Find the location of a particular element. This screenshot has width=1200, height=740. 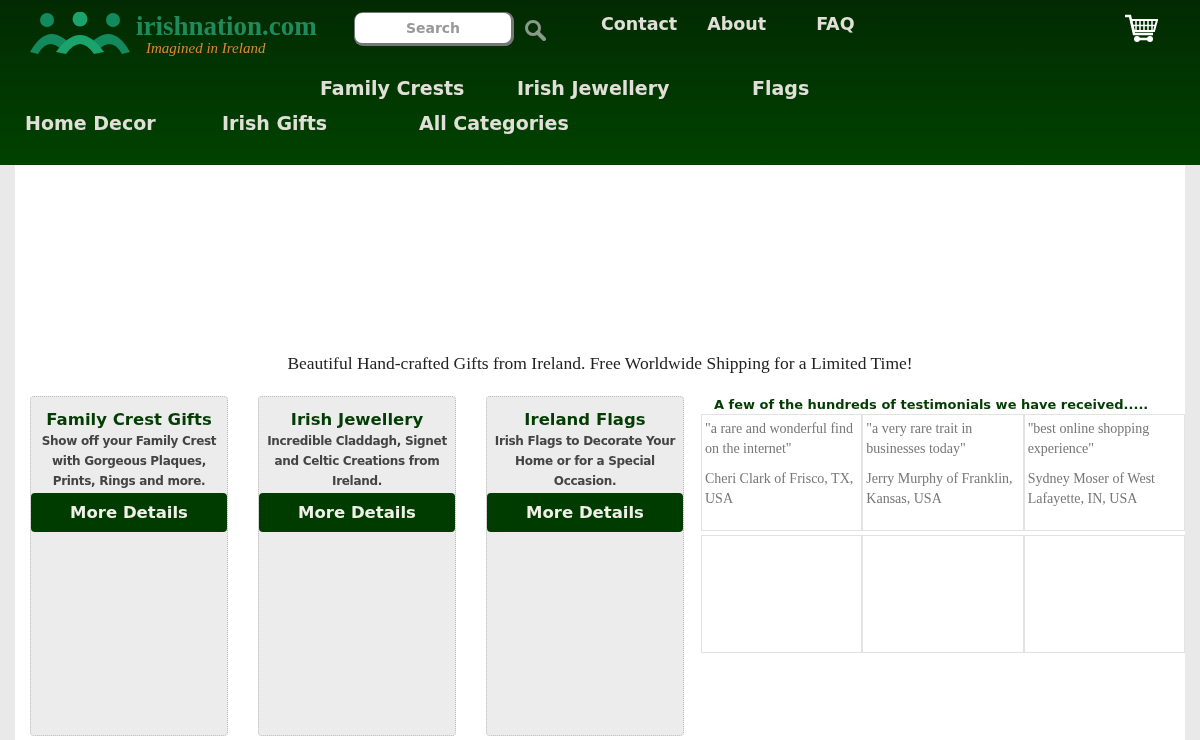

testimonial-author: Cheri Clark of Frisco, TX, USA is located at coordinates (780, 489).